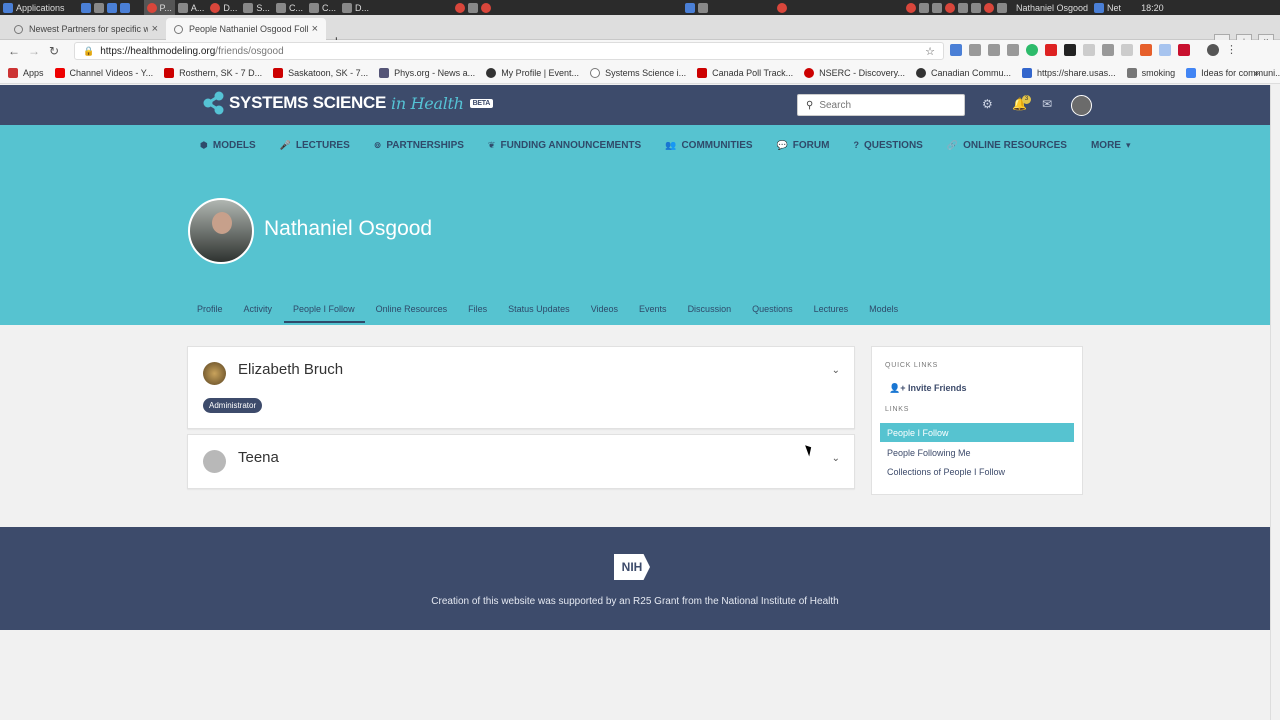 The width and height of the screenshot is (1280, 720). I want to click on nav-label: QUESTIONS, so click(893, 145).